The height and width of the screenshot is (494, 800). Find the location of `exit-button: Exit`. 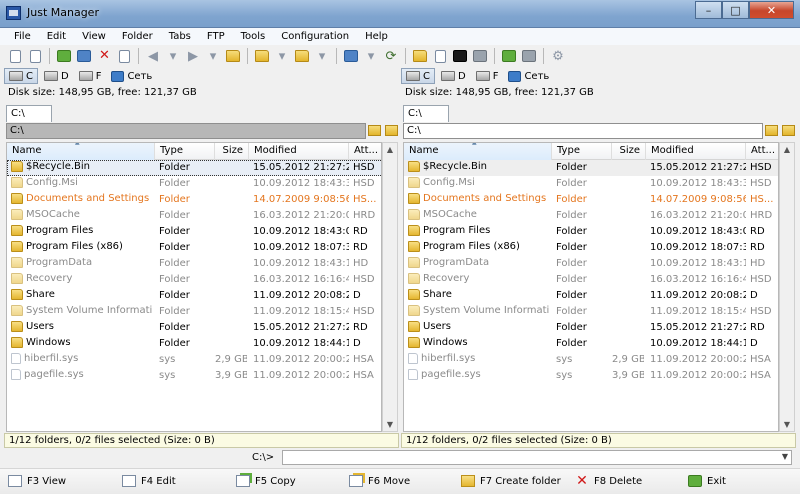

exit-button: Exit is located at coordinates (707, 481).